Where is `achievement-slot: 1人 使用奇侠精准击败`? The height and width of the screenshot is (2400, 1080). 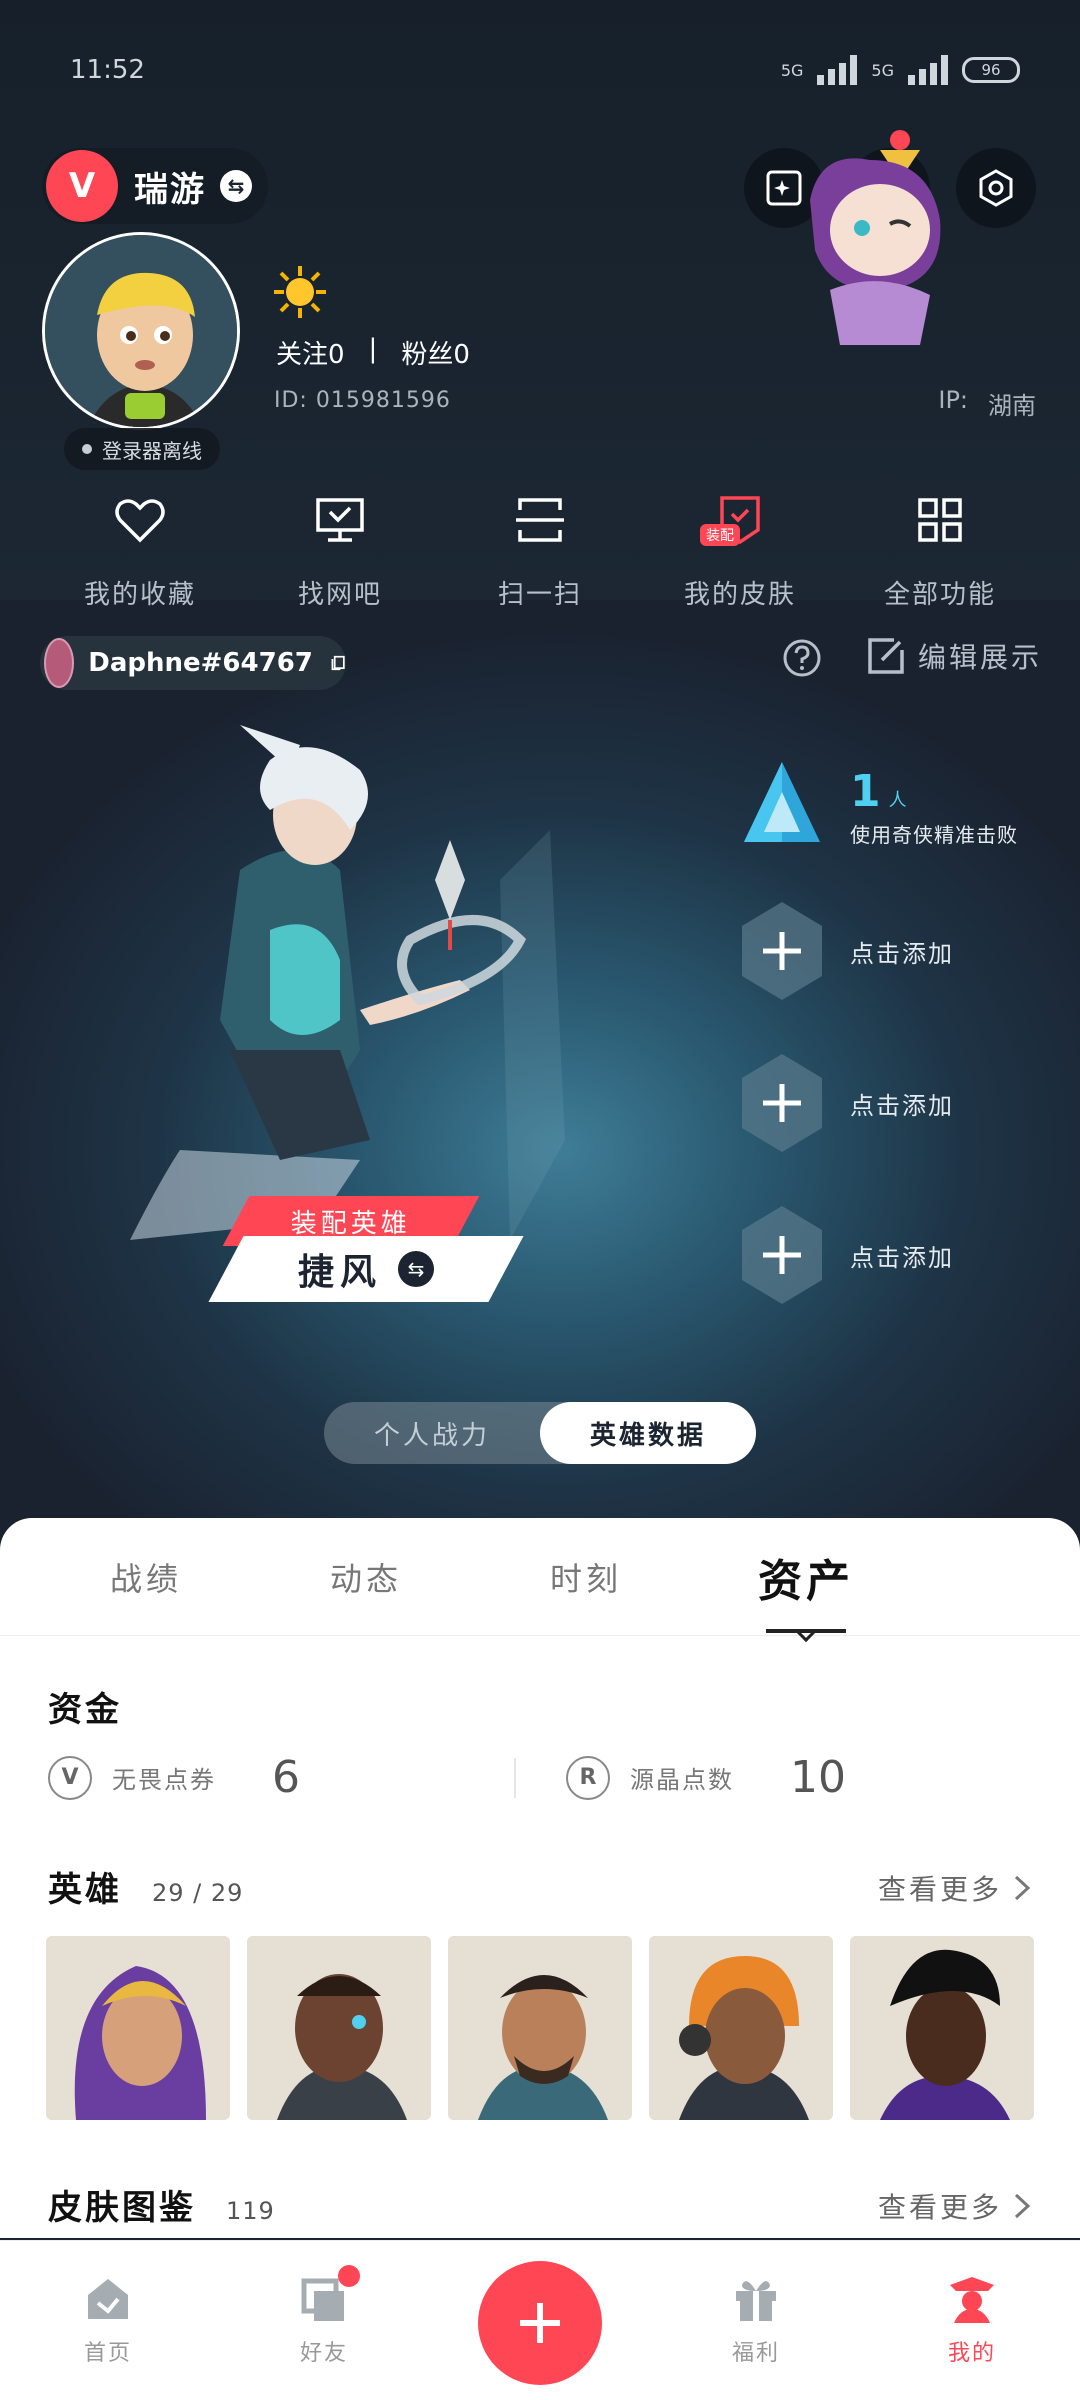 achievement-slot: 1人 使用奇侠精准击败 is located at coordinates (876, 807).